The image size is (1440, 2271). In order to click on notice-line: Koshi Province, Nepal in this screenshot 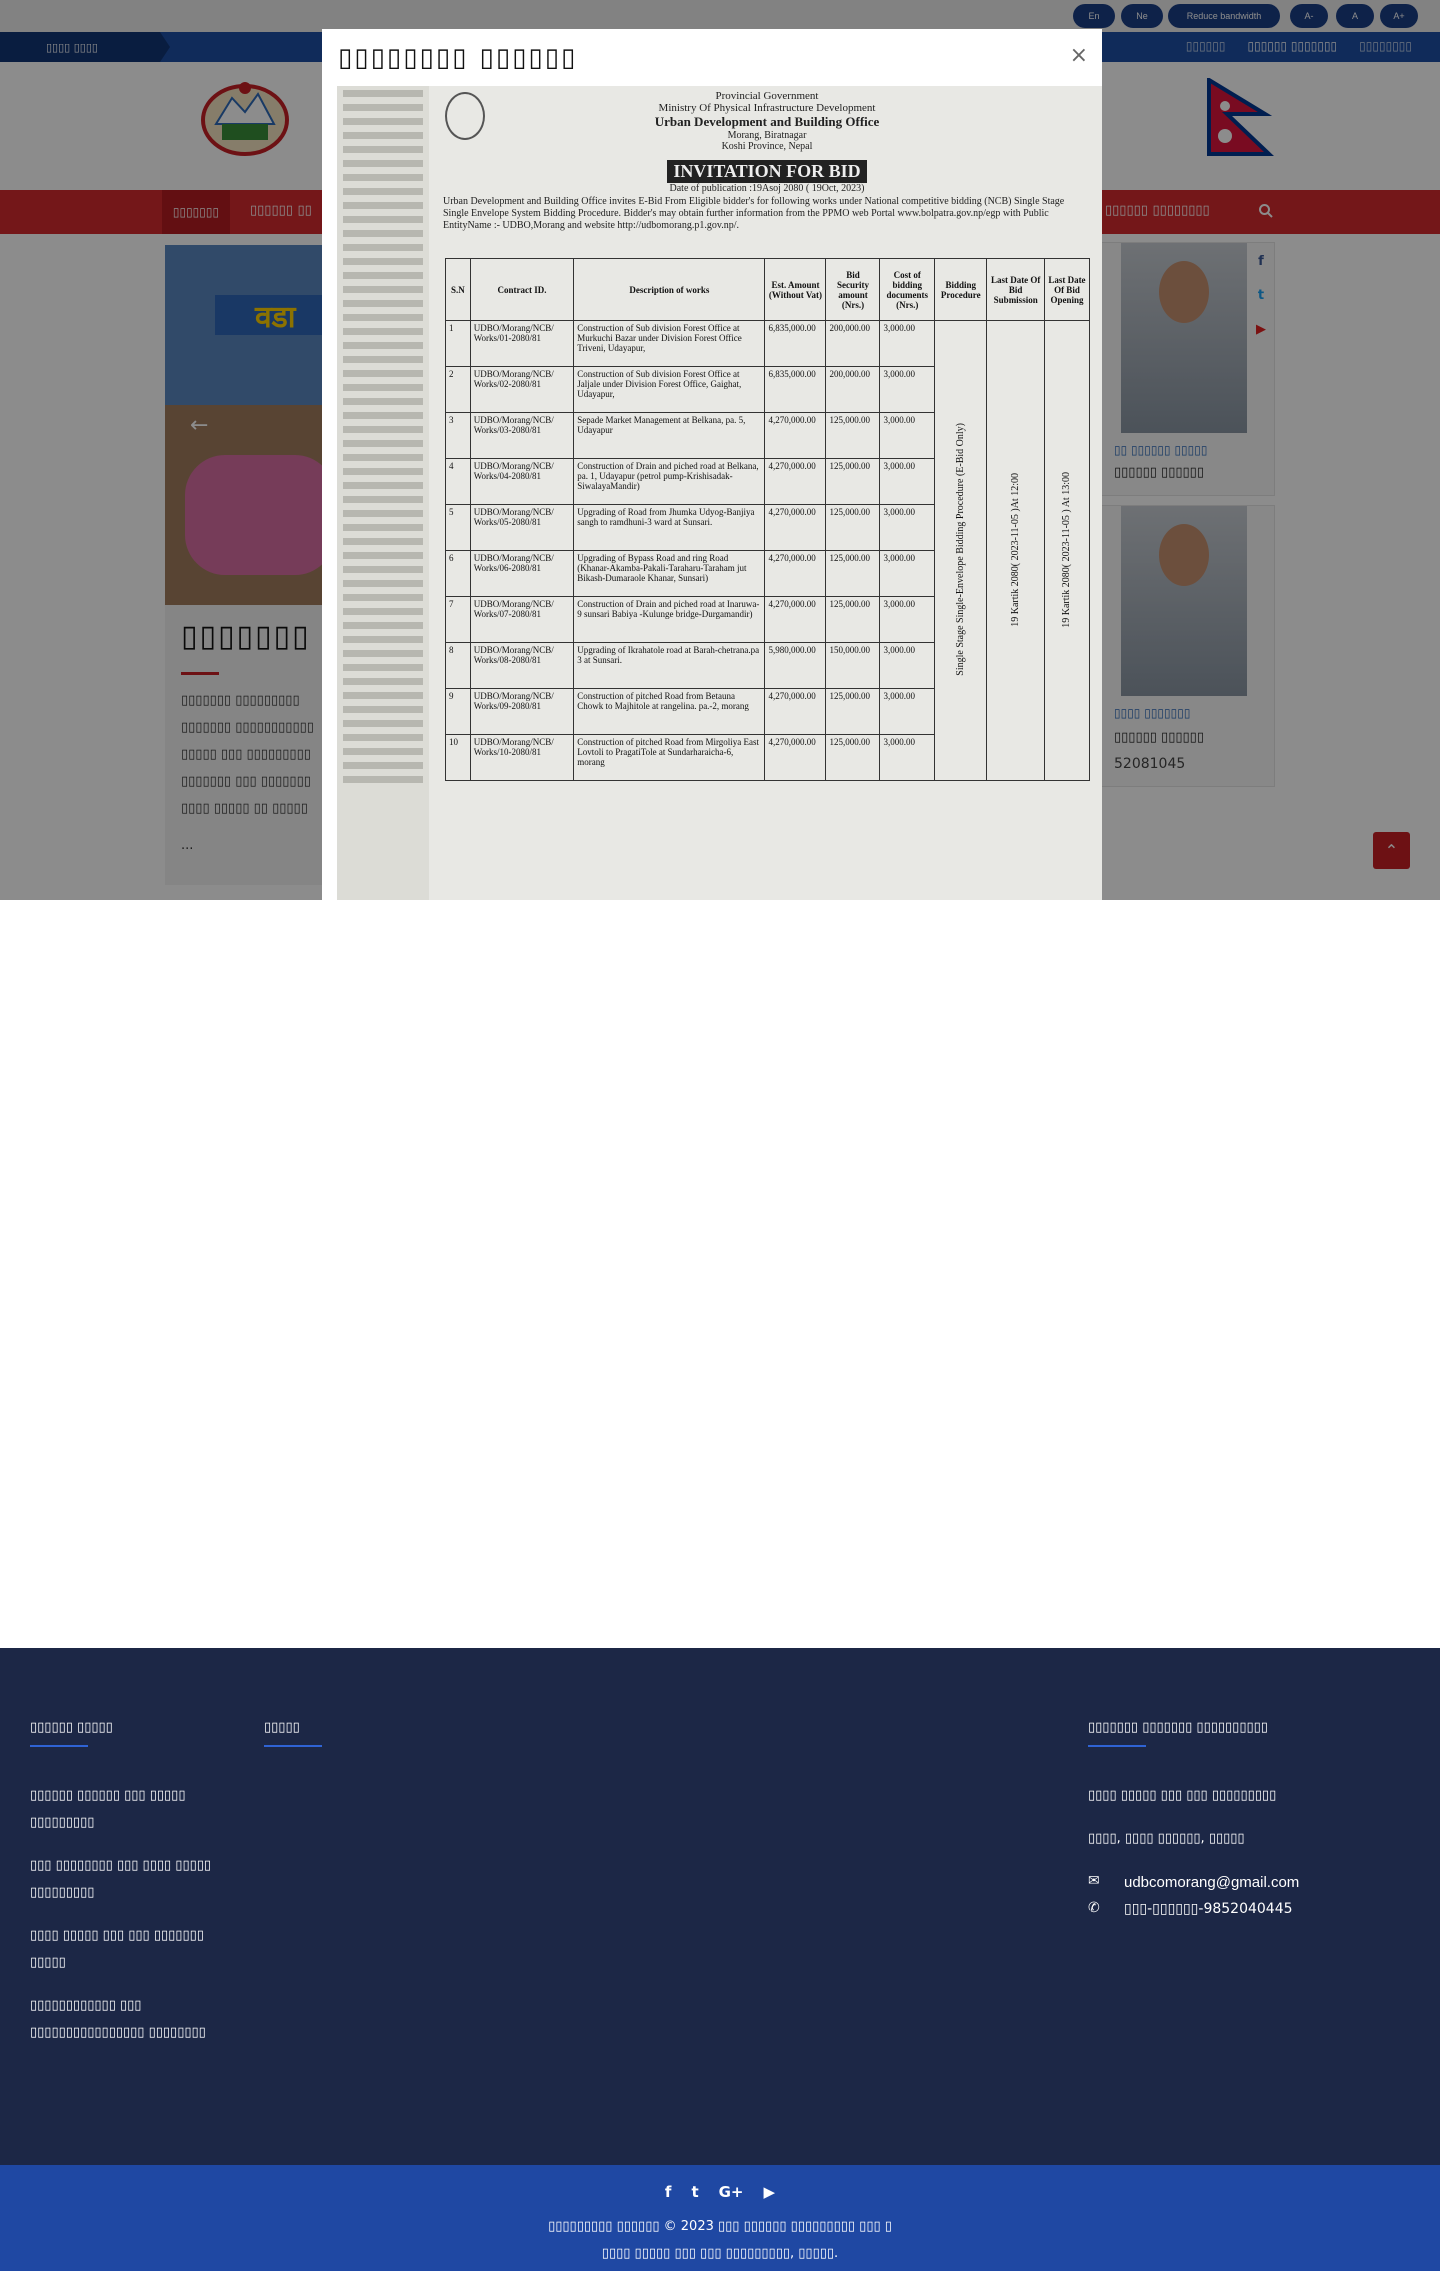, I will do `click(767, 146)`.